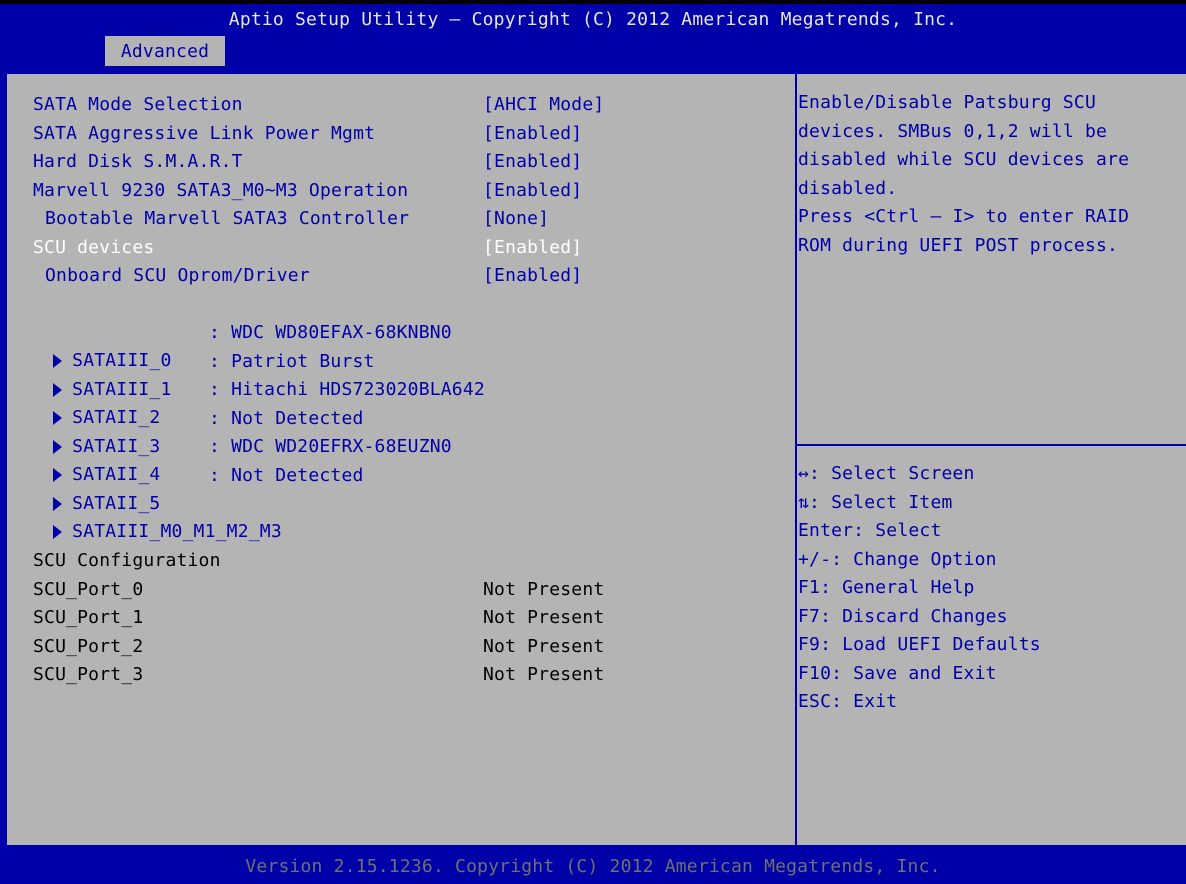 This screenshot has width=1186, height=884. I want to click on setting-bootable-marvell-value: [None], so click(516, 219).